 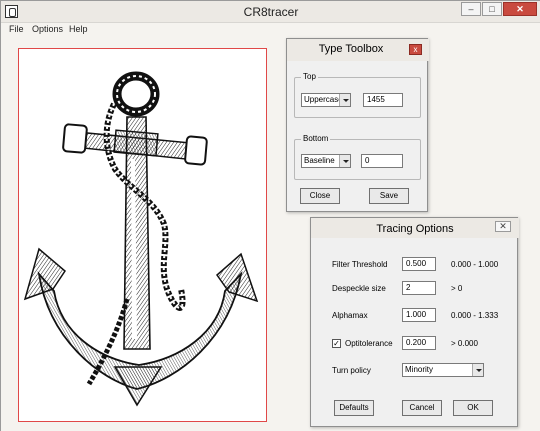 What do you see at coordinates (382, 161) in the screenshot?
I see `bottom-value-input: 0` at bounding box center [382, 161].